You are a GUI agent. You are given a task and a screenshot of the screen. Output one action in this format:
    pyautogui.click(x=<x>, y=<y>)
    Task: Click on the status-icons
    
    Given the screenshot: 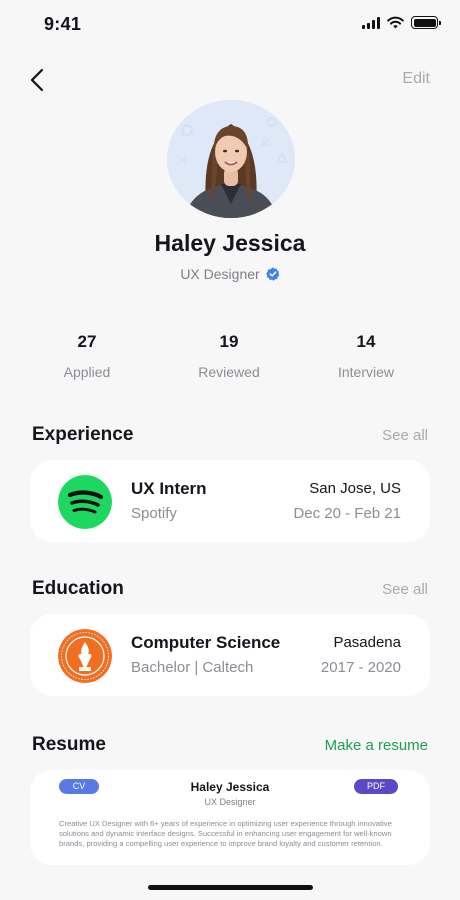 What is the action you would take?
    pyautogui.click(x=401, y=22)
    